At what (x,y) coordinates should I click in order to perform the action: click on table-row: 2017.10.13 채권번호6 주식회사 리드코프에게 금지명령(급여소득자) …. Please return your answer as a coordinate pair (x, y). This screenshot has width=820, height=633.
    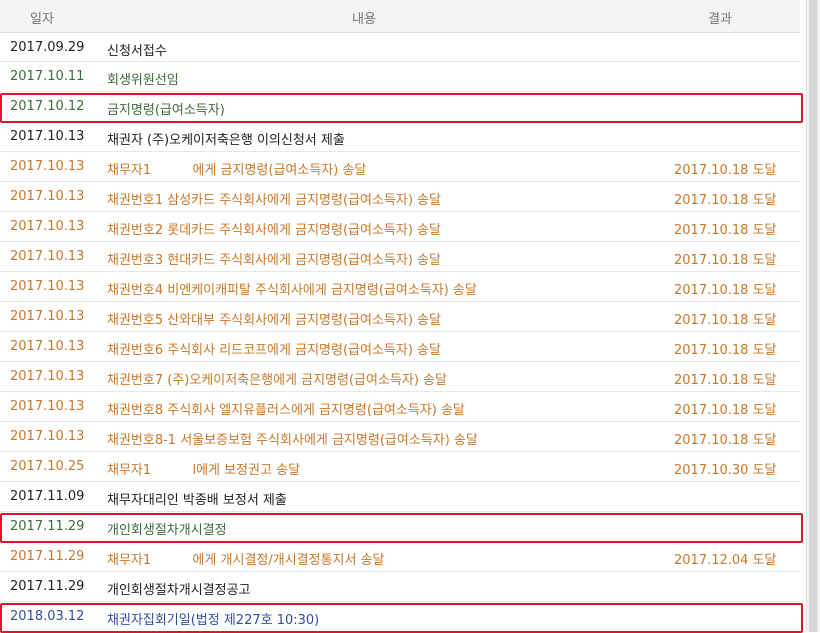
    Looking at the image, I should click on (400, 347).